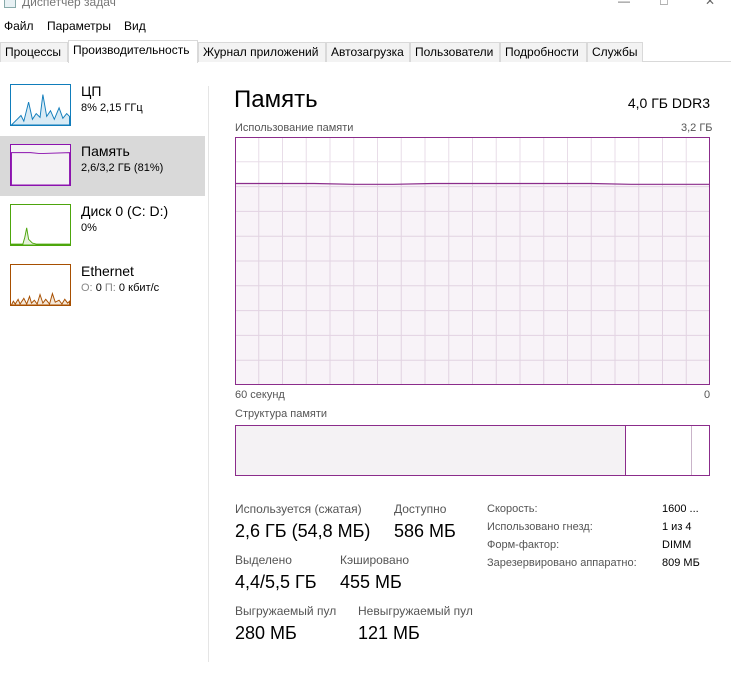 This screenshot has width=731, height=681. I want to click on sidebar-item-sub: 2,6/3,2 ГБ (81%), so click(122, 168).